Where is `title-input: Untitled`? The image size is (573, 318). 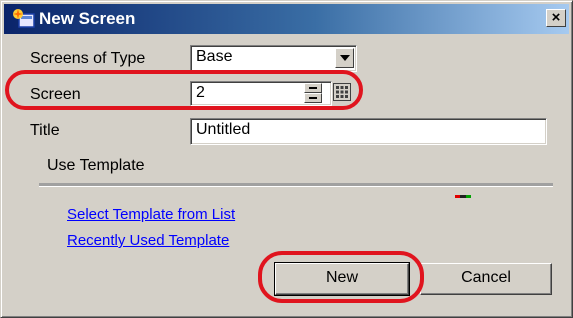 title-input: Untitled is located at coordinates (368, 131).